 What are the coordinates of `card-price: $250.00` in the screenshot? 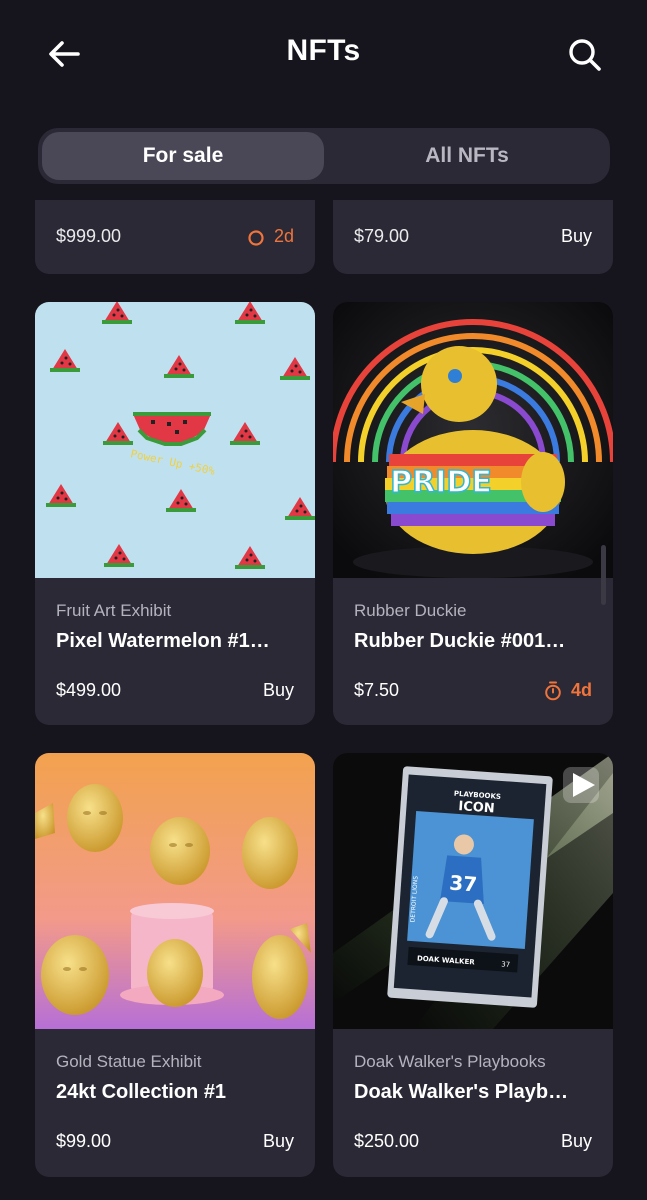 It's located at (387, 1141).